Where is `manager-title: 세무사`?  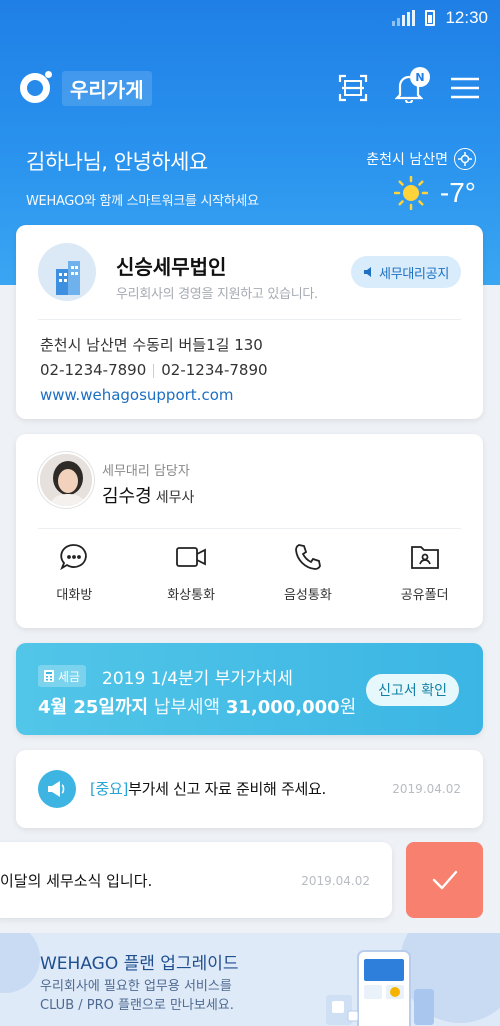 manager-title: 세무사 is located at coordinates (175, 498).